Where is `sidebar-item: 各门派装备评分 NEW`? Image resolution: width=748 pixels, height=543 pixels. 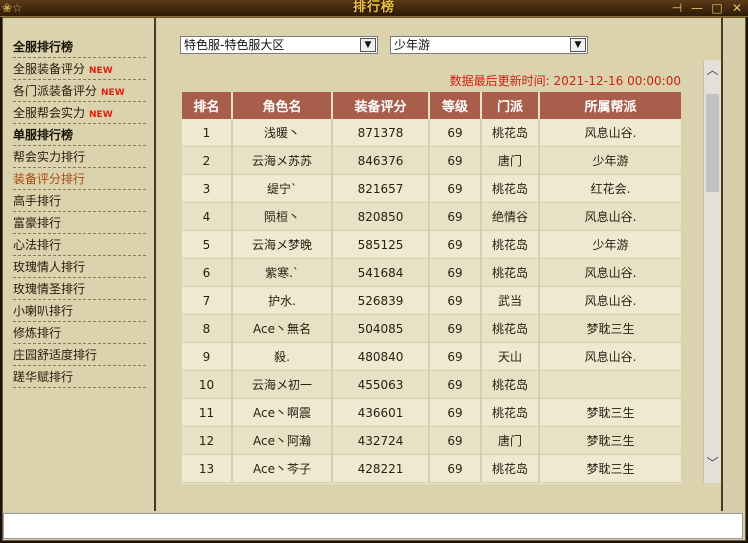
sidebar-item: 各门派装备评分 NEW is located at coordinates (79, 91).